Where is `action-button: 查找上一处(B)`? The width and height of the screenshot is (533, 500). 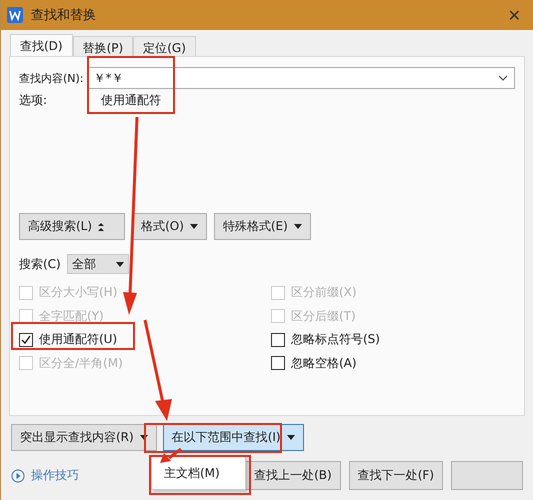 action-button: 查找上一处(B) is located at coordinates (293, 475).